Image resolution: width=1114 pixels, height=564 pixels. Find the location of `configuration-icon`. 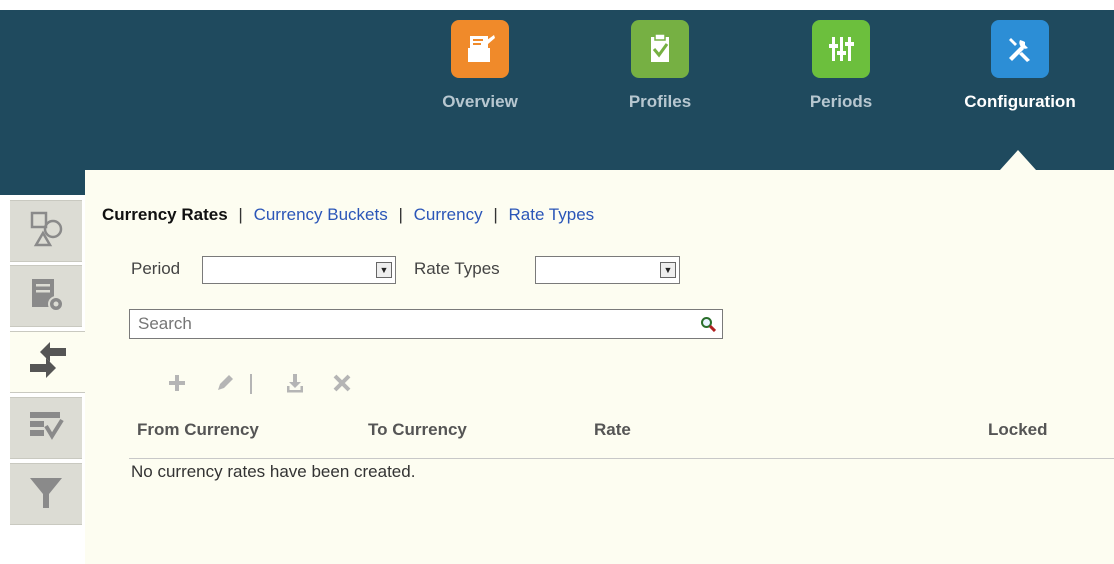

configuration-icon is located at coordinates (1020, 49).